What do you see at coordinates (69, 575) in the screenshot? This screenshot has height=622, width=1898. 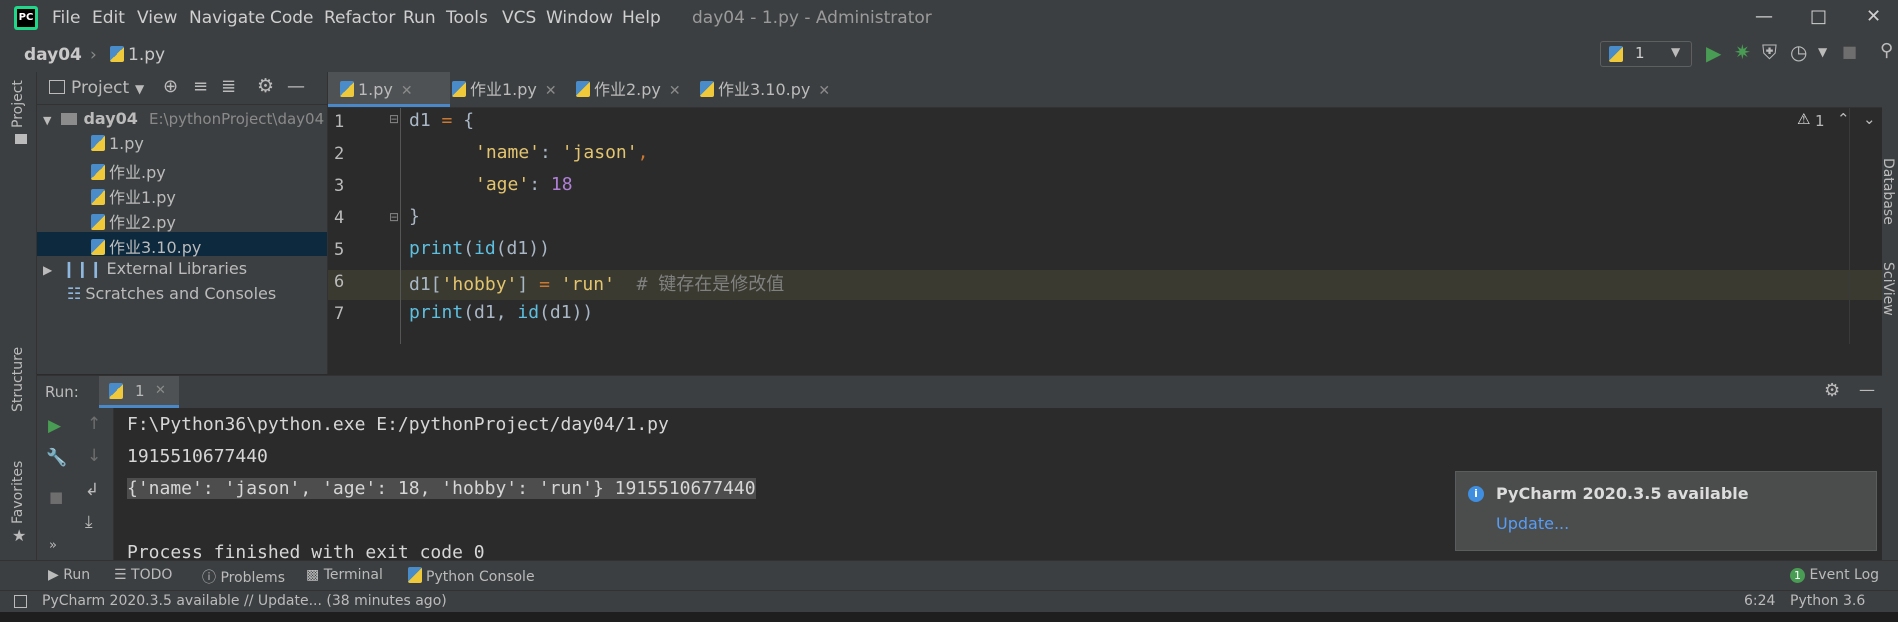 I see `run-tool-button: ▶ Run` at bounding box center [69, 575].